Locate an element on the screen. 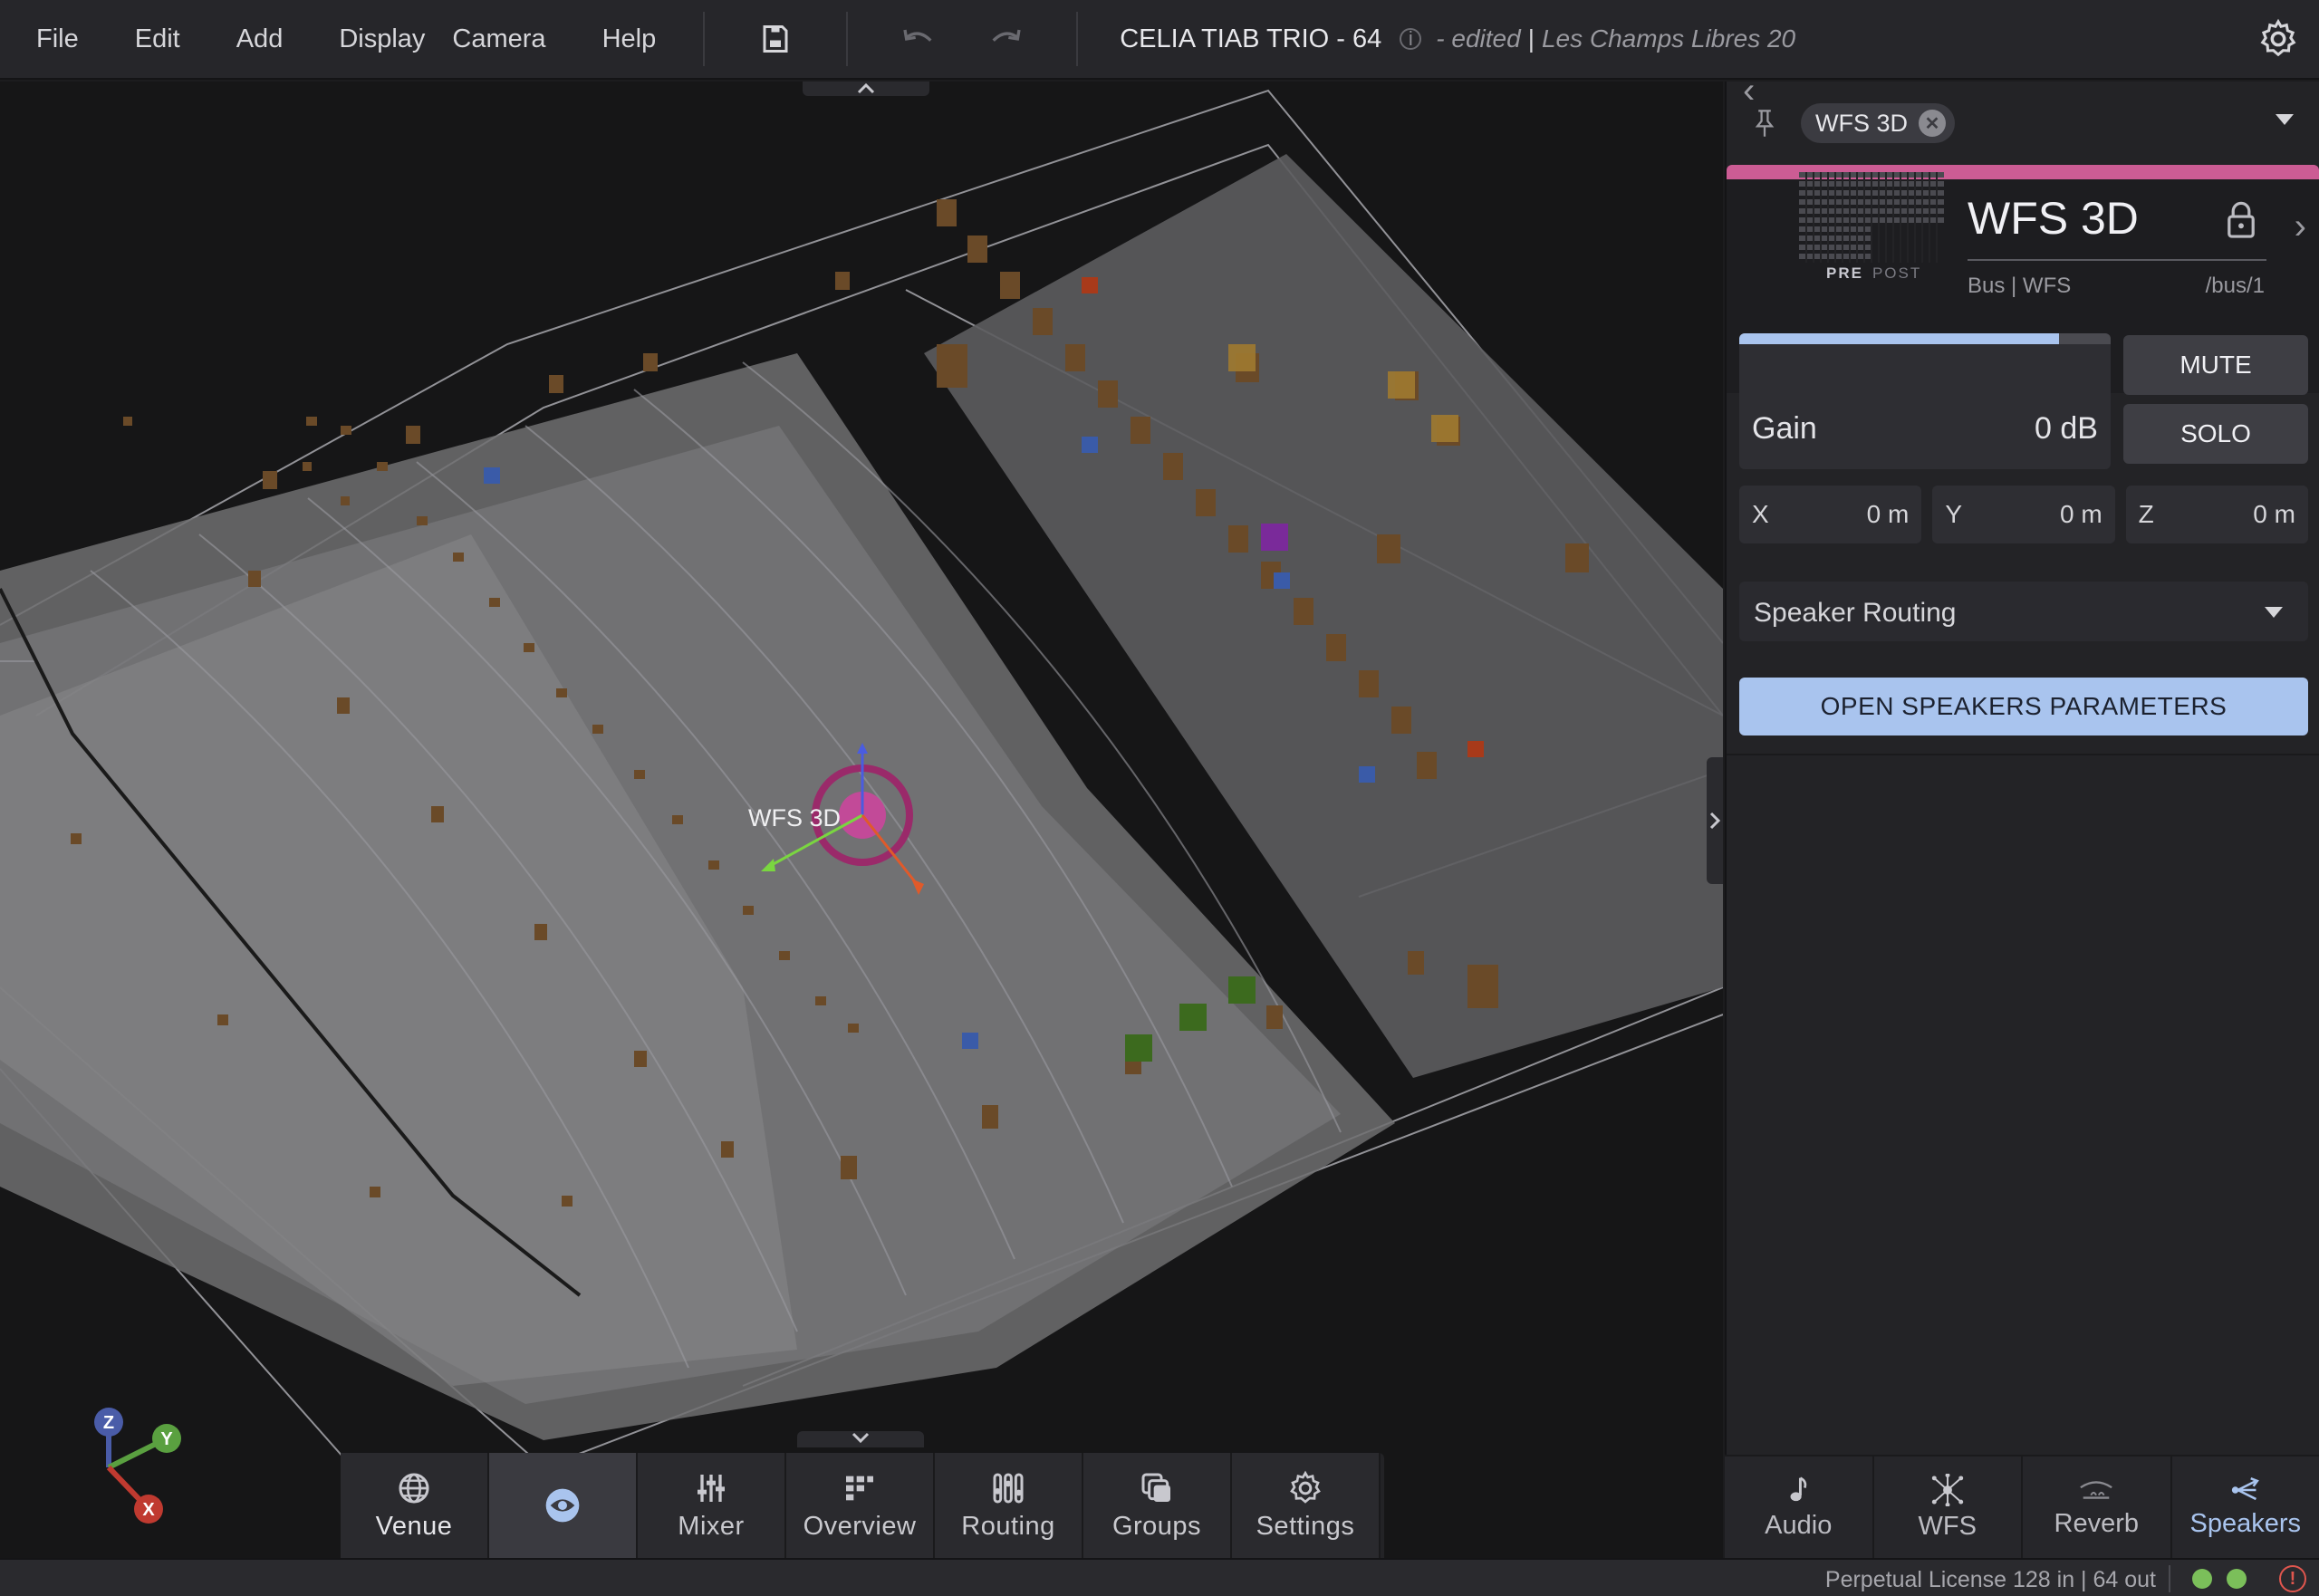 The width and height of the screenshot is (2319, 1596). menu-camera: Camera is located at coordinates (498, 39).